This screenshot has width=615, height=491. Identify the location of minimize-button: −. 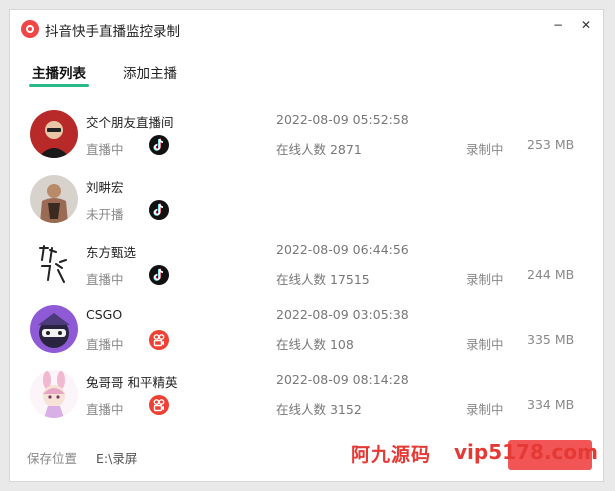
(558, 25).